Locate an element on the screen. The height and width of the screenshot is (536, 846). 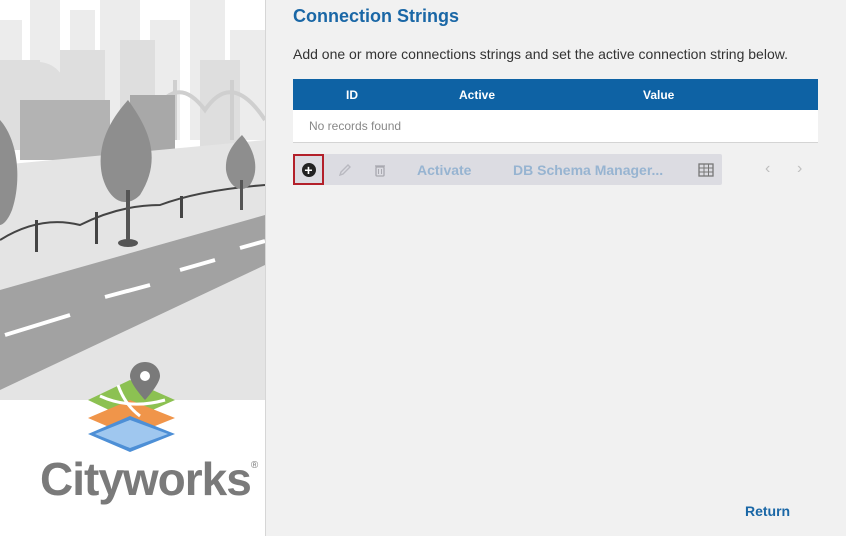
cityworks-logo: Cityworks® is located at coordinates (149, 440).